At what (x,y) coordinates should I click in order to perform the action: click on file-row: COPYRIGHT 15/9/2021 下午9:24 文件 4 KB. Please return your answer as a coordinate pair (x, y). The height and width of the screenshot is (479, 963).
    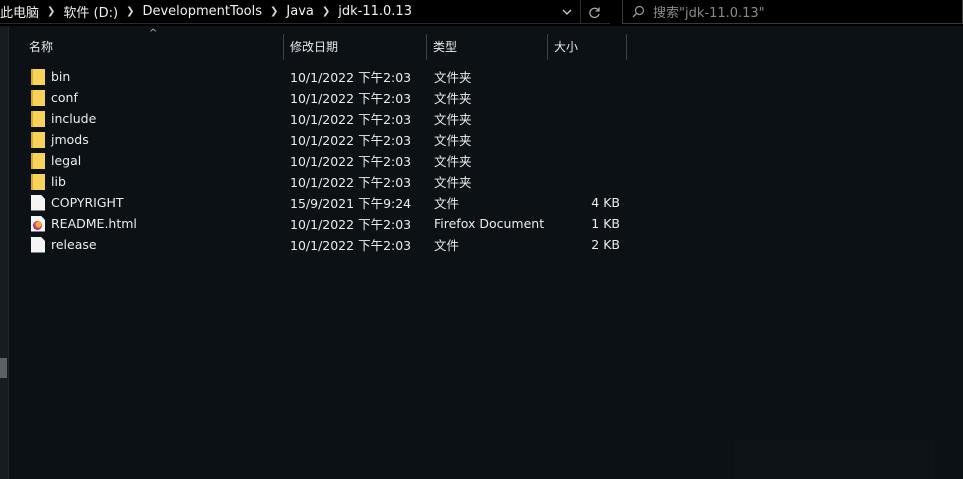
    Looking at the image, I should click on (486, 202).